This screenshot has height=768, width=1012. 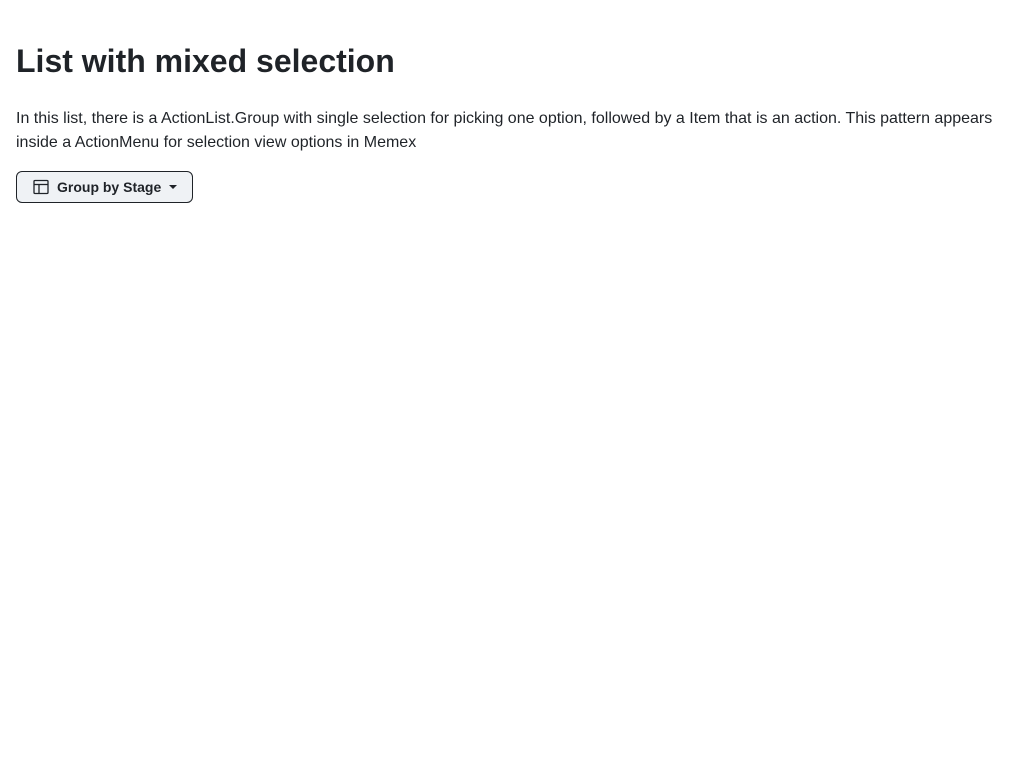 I want to click on triangle-down-icon, so click(x=173, y=187).